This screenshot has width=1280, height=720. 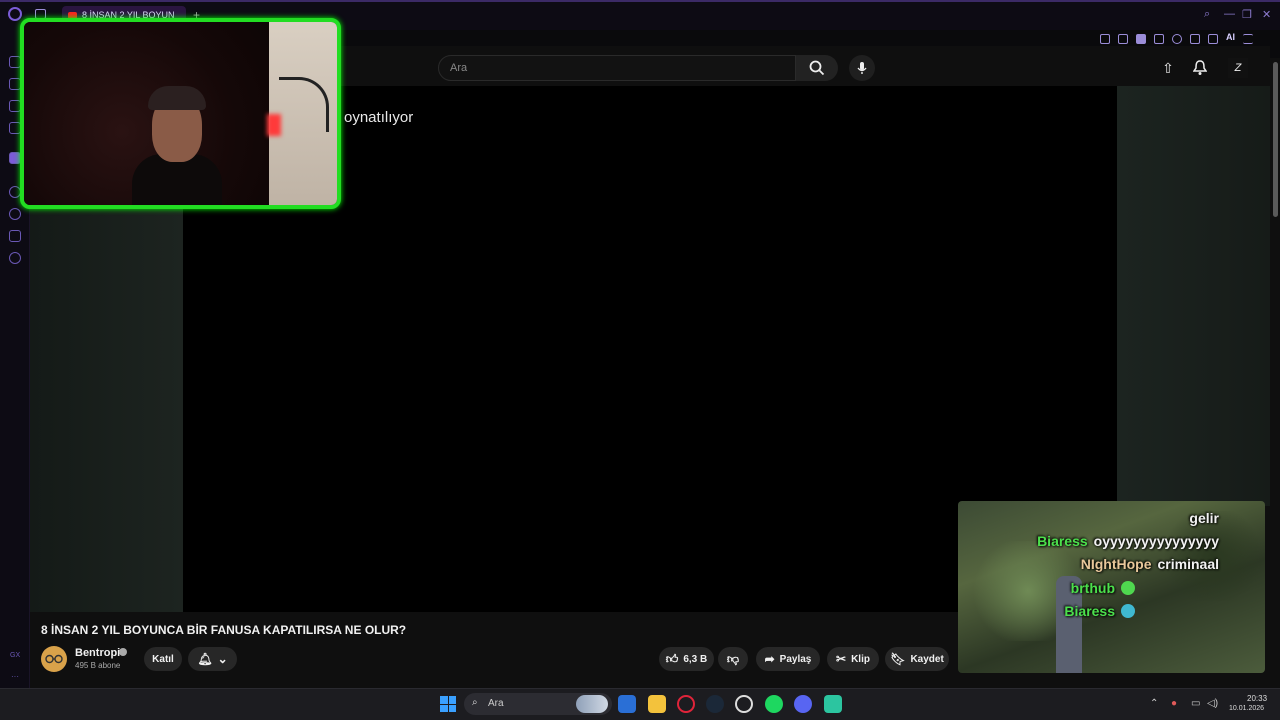 I want to click on gx-icon: GX, so click(x=15, y=655).